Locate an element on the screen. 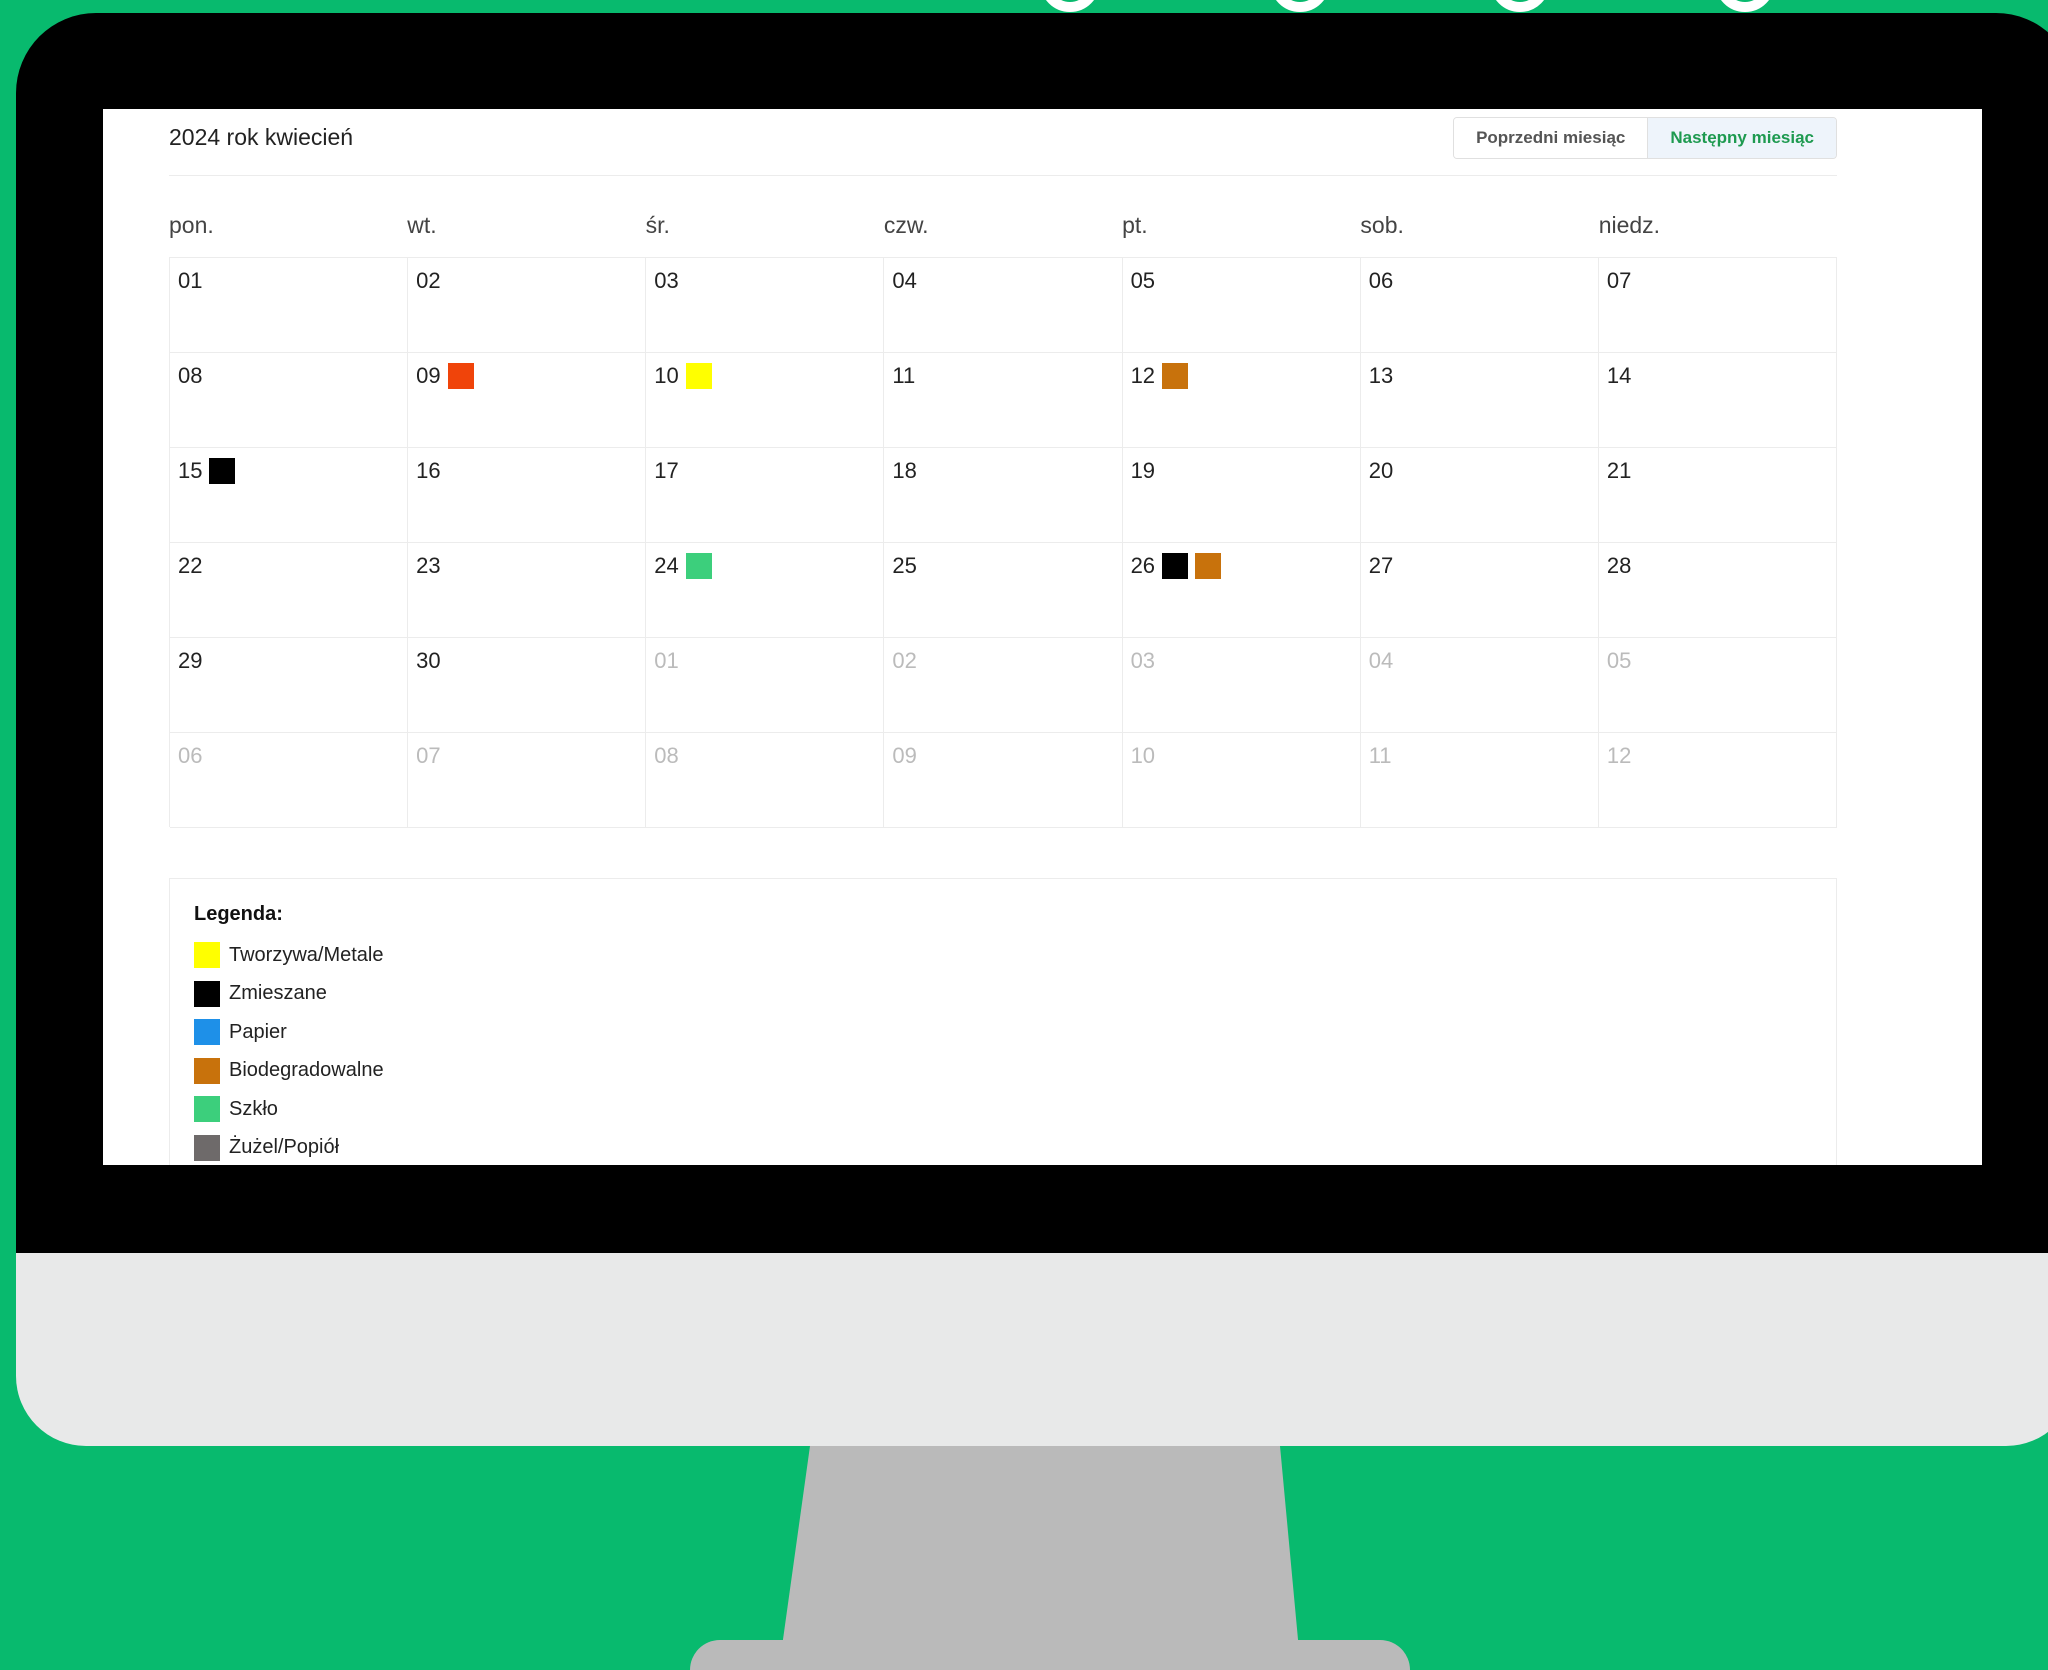 This screenshot has height=1670, width=2048. day-number: 03 is located at coordinates (1143, 660).